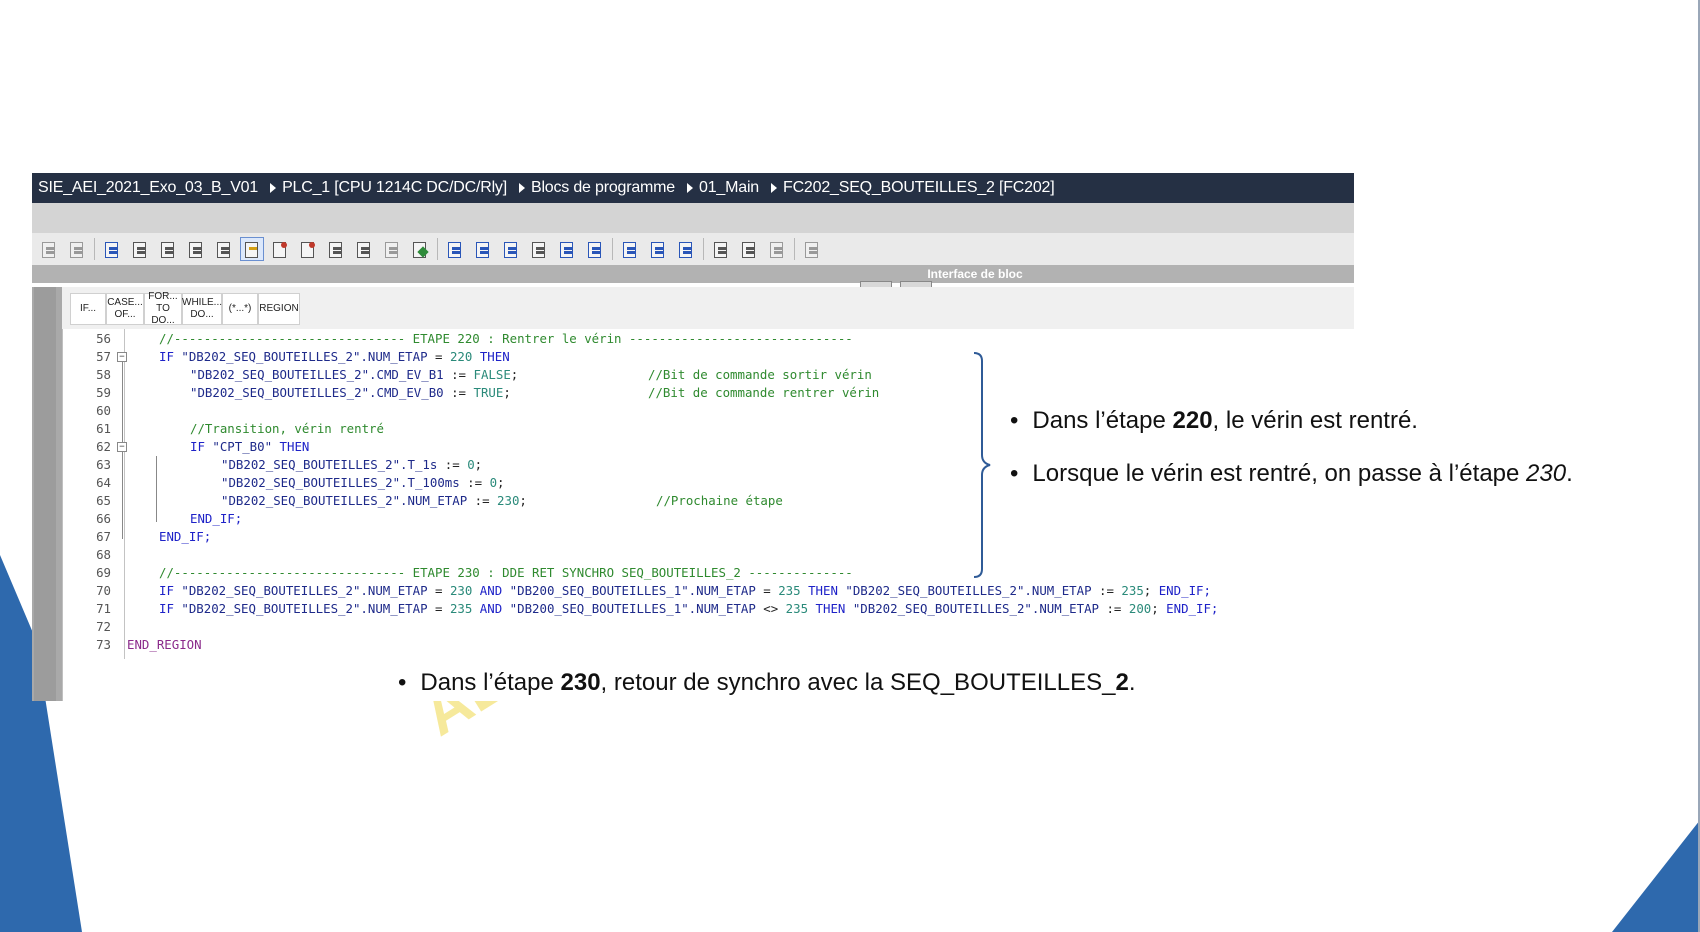  What do you see at coordinates (767, 590) in the screenshot?
I see `operator: =` at bounding box center [767, 590].